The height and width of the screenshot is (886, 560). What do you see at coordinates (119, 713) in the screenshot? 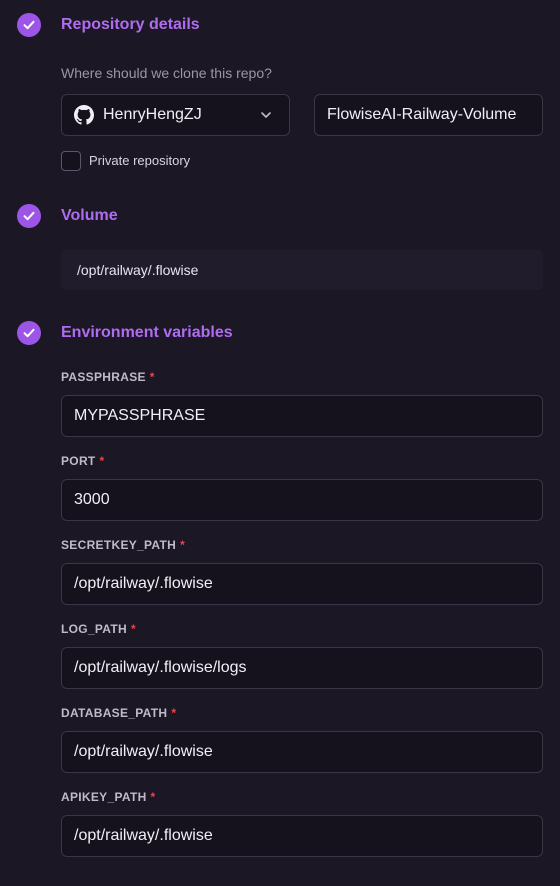
I see `env-var-label: DATABASE_PATH *` at bounding box center [119, 713].